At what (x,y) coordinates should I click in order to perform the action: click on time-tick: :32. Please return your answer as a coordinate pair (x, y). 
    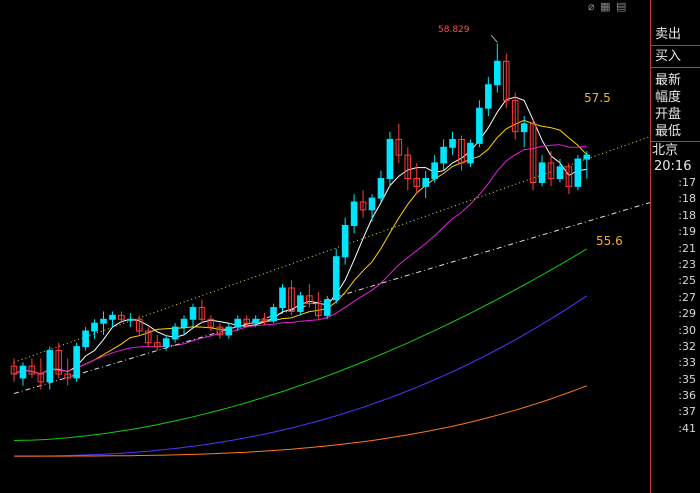
    Looking at the image, I should click on (687, 346).